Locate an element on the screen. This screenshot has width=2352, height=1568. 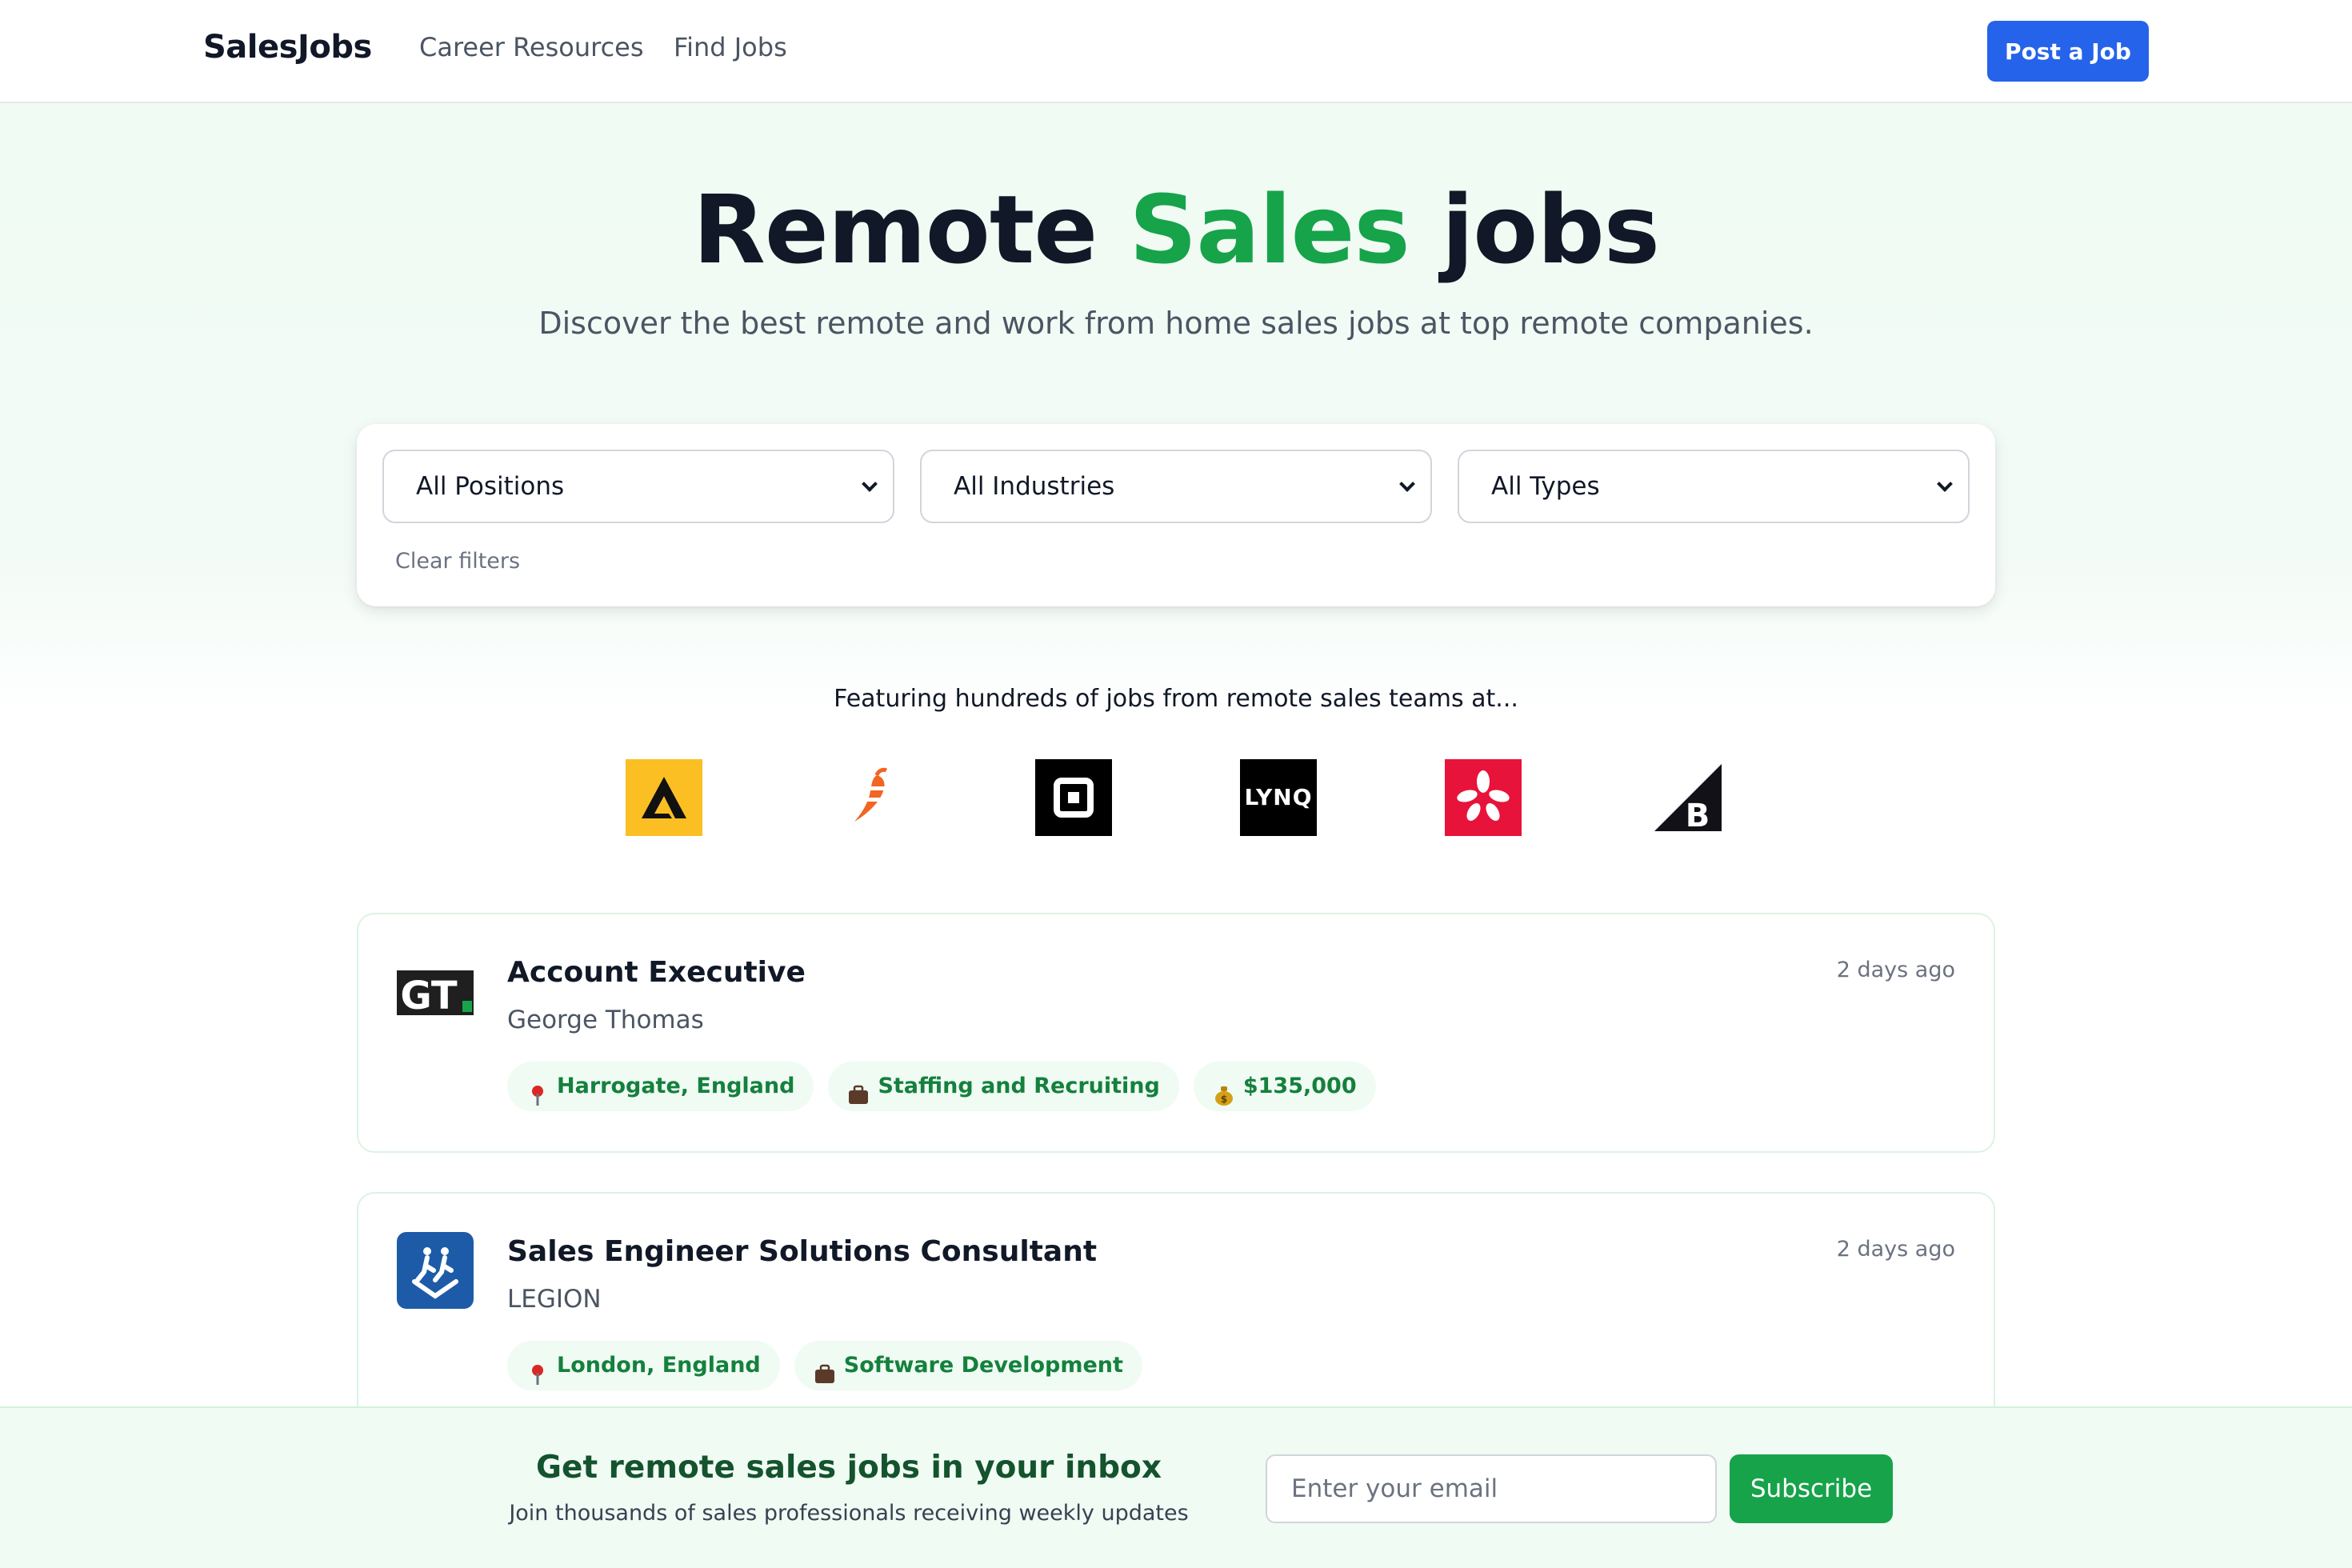
clear-filters-link: Clear filters is located at coordinates (457, 561).